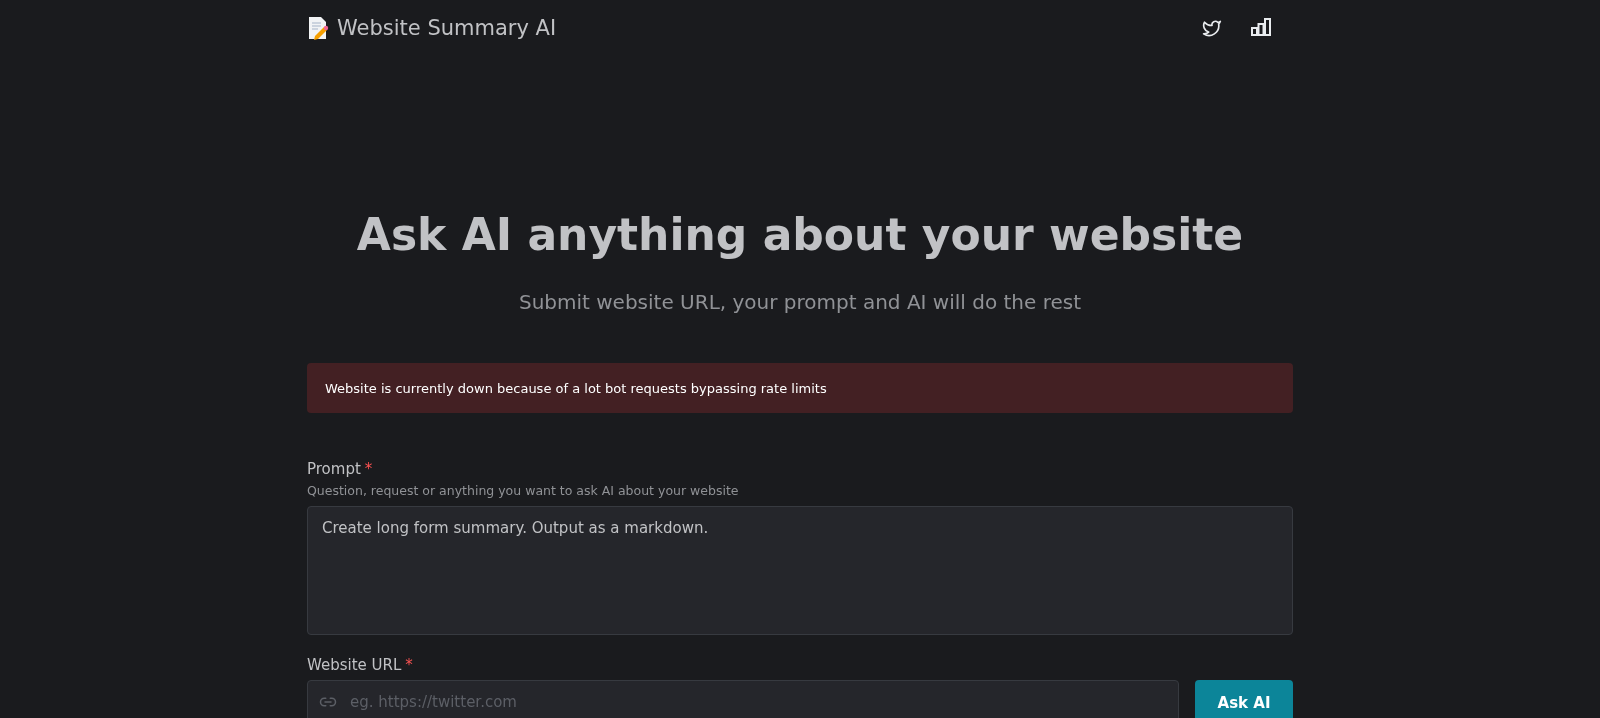  What do you see at coordinates (334, 469) in the screenshot?
I see `field-label: Prompt` at bounding box center [334, 469].